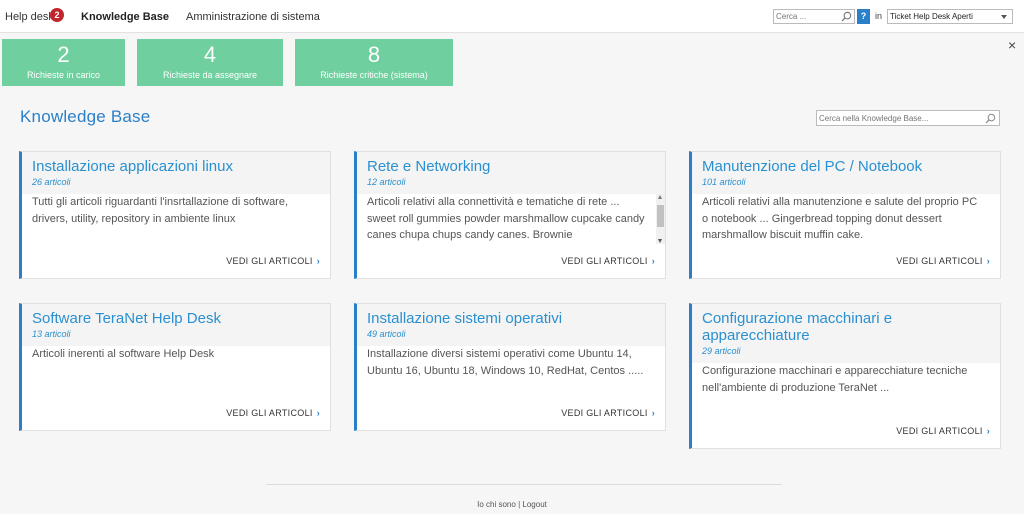 The height and width of the screenshot is (514, 1024). Describe the element at coordinates (512, 318) in the screenshot. I see `card-title: Installazione sistemi operativi` at that location.